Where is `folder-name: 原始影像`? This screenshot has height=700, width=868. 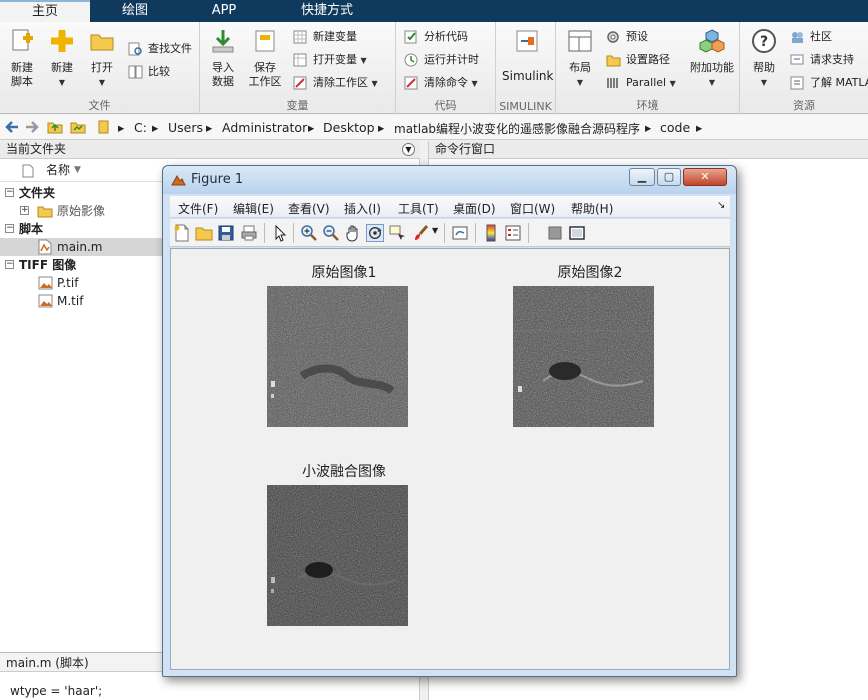
folder-name: 原始影像 is located at coordinates (81, 211).